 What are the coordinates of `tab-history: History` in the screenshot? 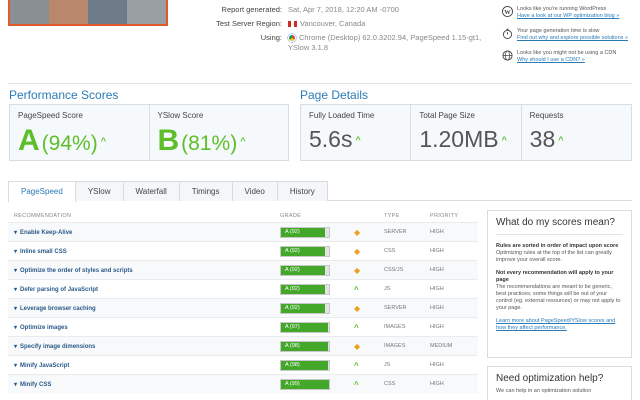 It's located at (302, 191).